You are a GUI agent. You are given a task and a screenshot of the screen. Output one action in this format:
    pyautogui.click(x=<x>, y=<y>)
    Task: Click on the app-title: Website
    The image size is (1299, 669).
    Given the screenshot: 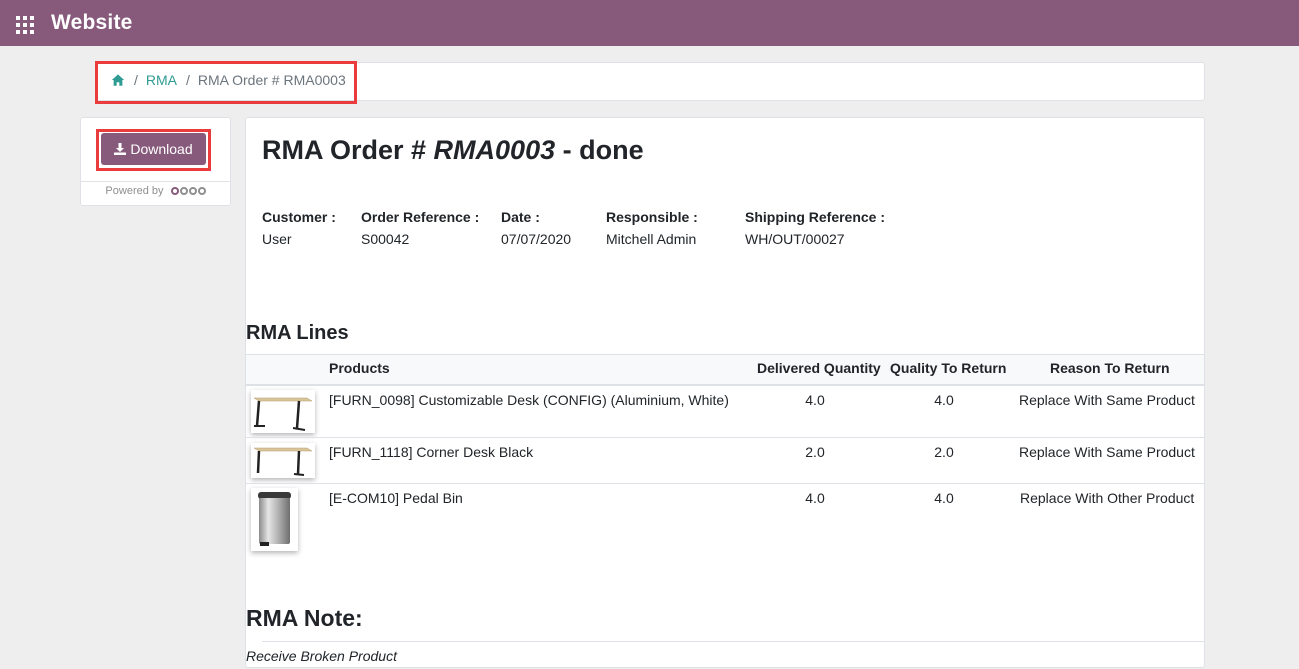 What is the action you would take?
    pyautogui.click(x=92, y=22)
    